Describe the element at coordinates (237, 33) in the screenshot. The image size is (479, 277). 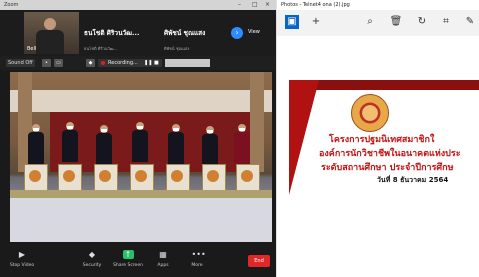
I see `gallery-next-icon: ›` at that location.